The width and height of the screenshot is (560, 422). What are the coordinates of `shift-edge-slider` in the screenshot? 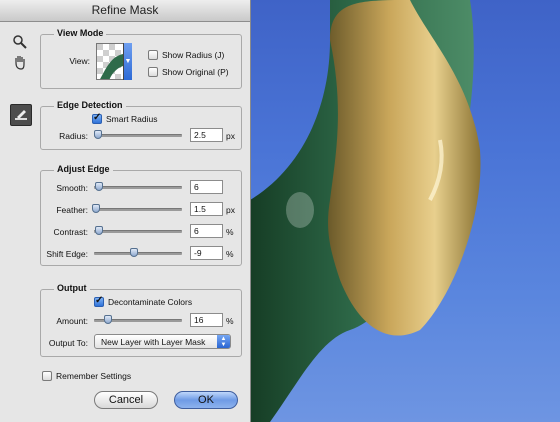 It's located at (138, 253).